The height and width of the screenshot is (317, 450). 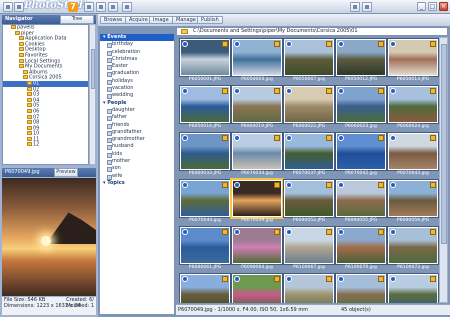 What do you see at coordinates (137, 45) in the screenshot?
I see `category-item: birthday` at bounding box center [137, 45].